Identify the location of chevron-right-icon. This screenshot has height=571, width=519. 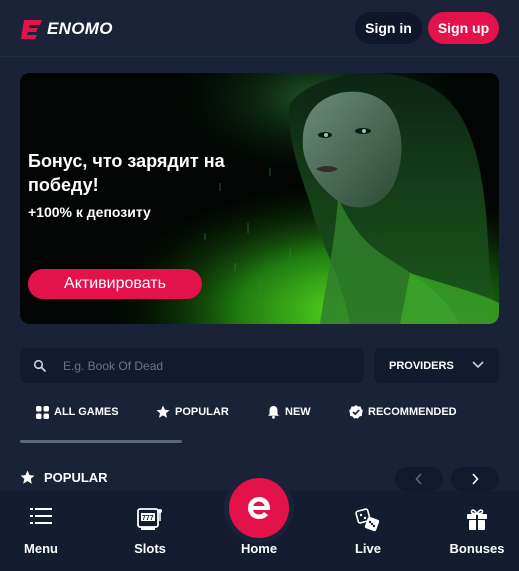
(475, 479).